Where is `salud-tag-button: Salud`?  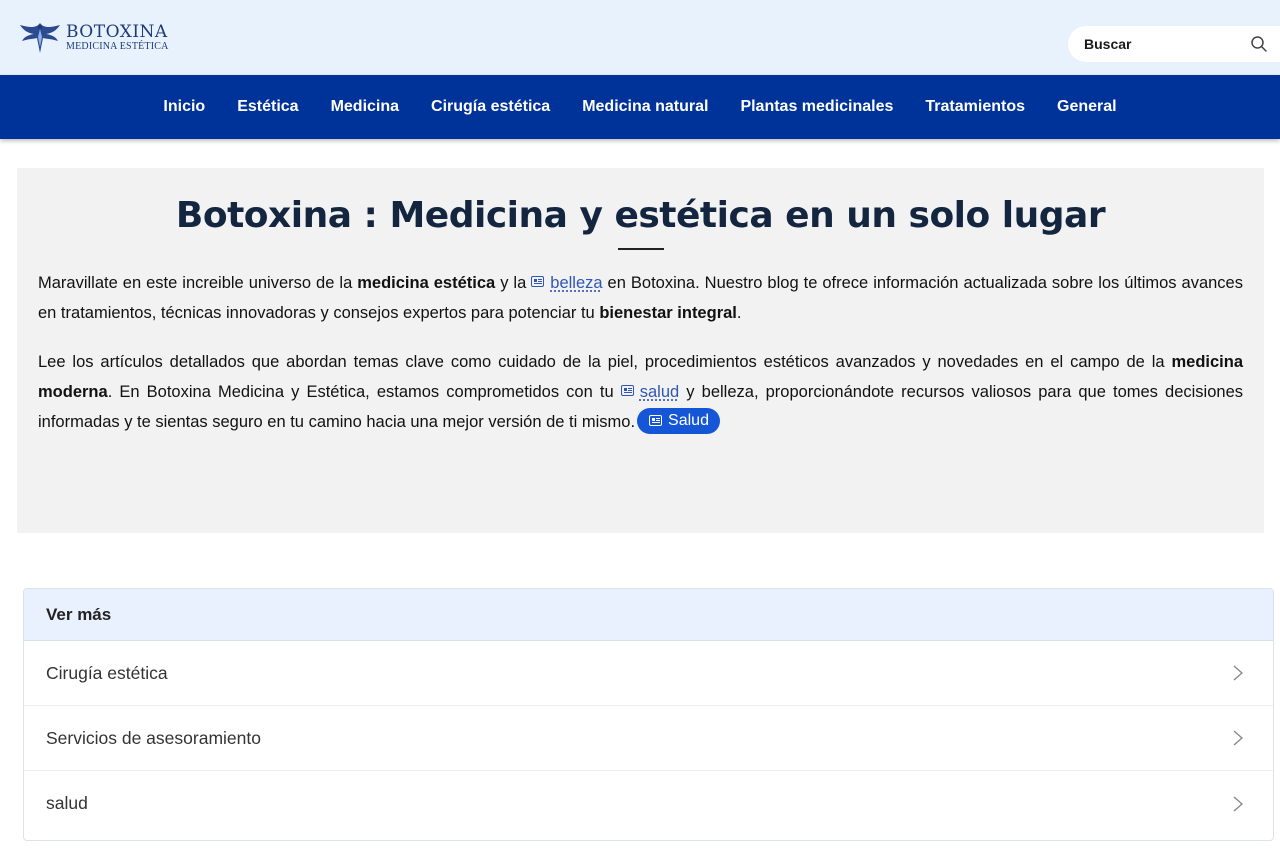 salud-tag-button: Salud is located at coordinates (678, 420).